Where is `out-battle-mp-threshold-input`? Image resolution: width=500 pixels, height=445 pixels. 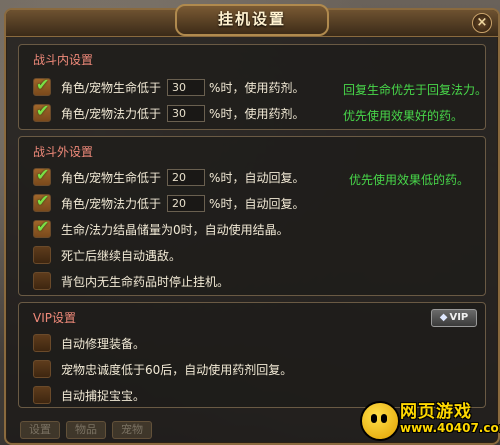
out-battle-mp-threshold-input is located at coordinates (186, 203).